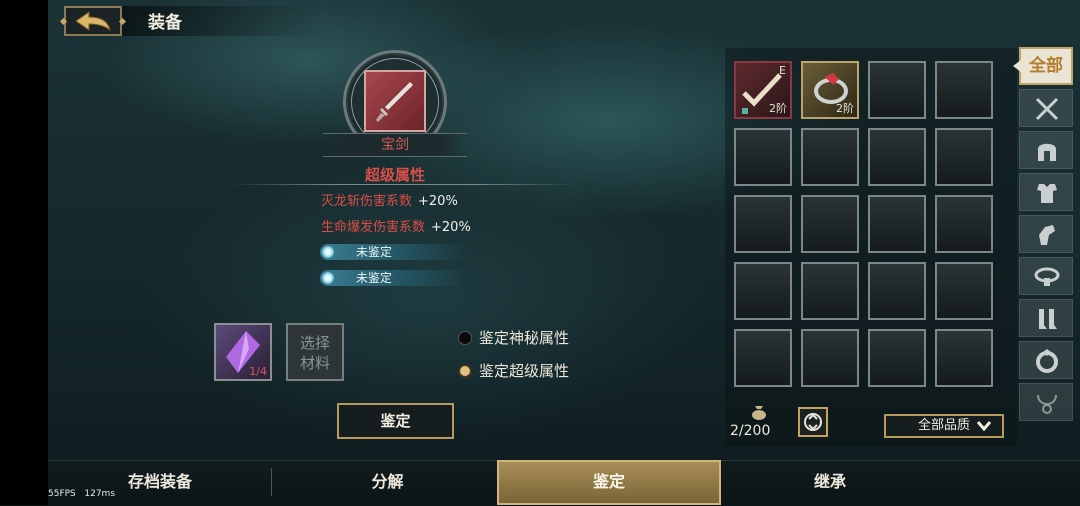 This screenshot has height=506, width=1080. I want to click on category-tab-gauntlet, so click(1046, 234).